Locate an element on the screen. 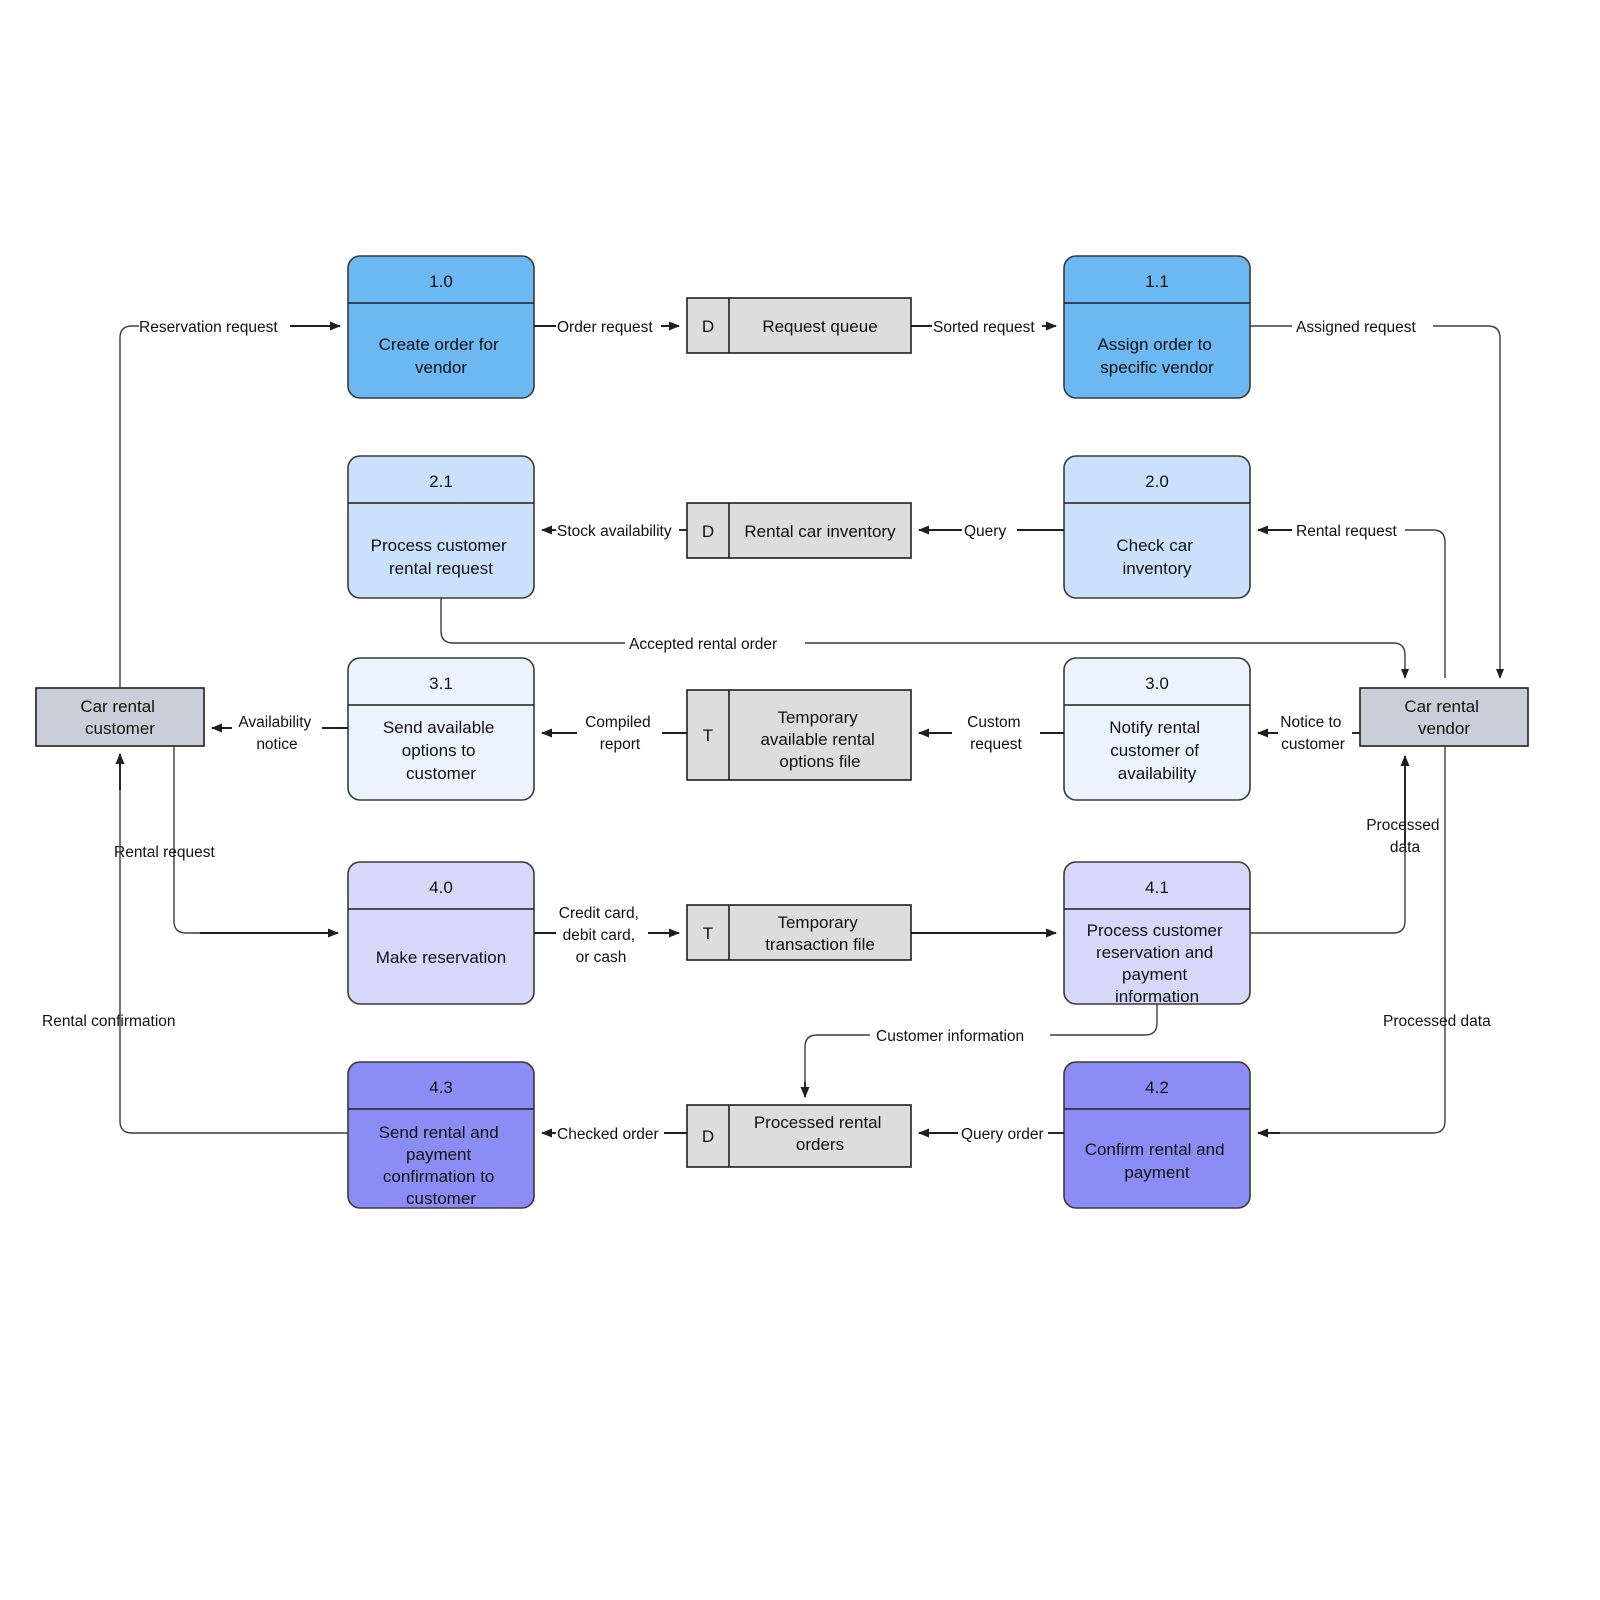 The image size is (1600, 1600). process-4-2: 4.2 Confirm rental and payment is located at coordinates (1157, 1135).